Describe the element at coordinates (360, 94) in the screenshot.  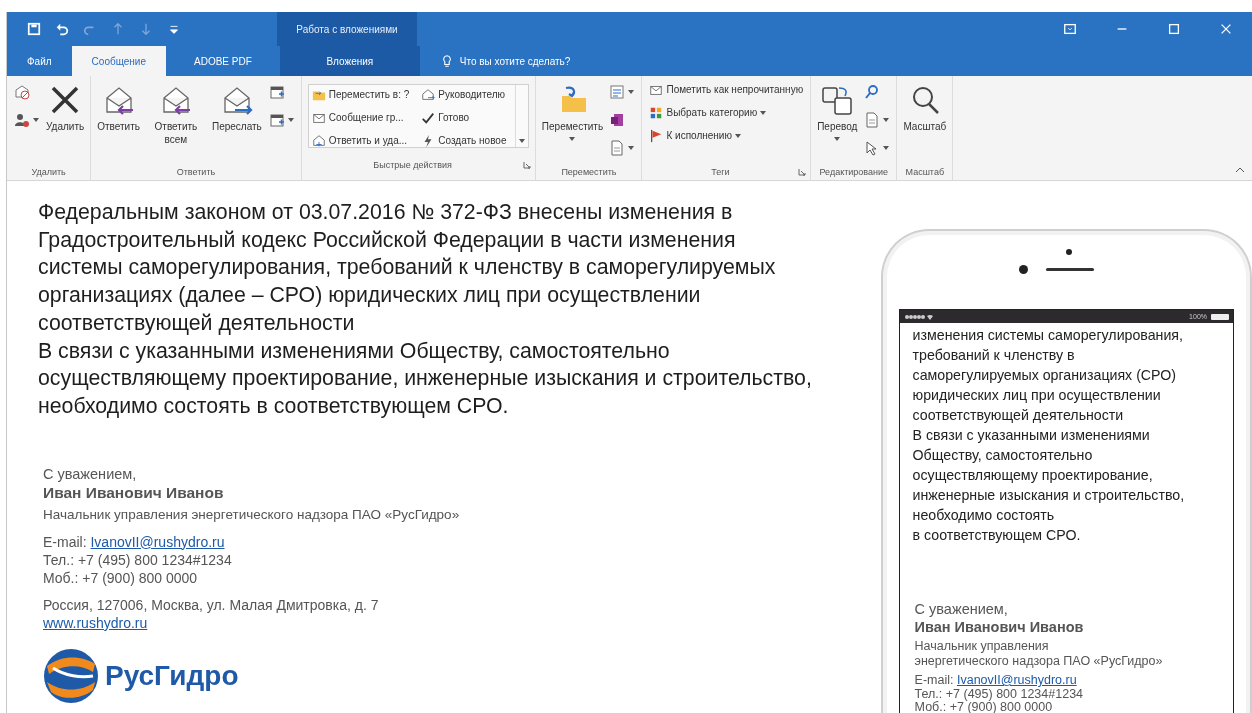
I see `ribbon-button: Переместить в: ?` at that location.